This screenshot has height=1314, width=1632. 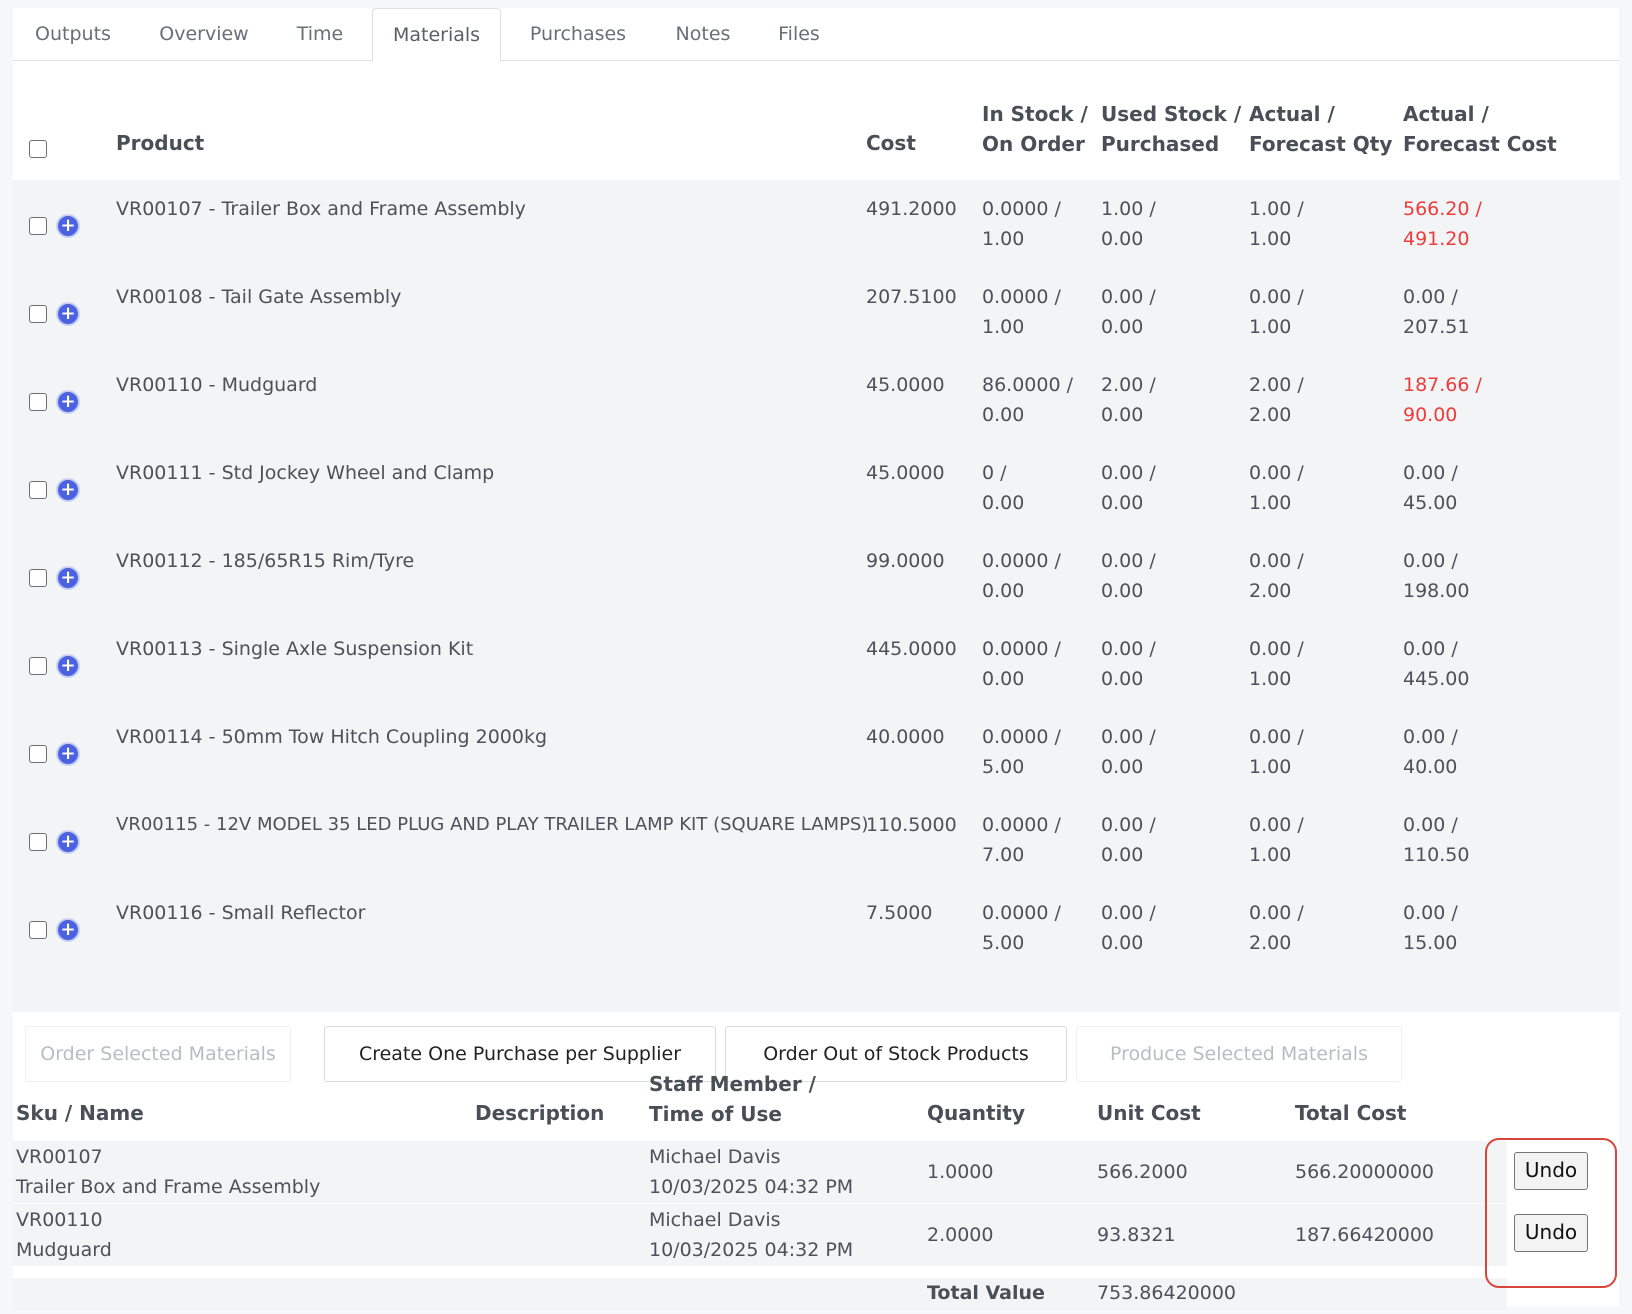 I want to click on header-description: Description, so click(x=540, y=1113).